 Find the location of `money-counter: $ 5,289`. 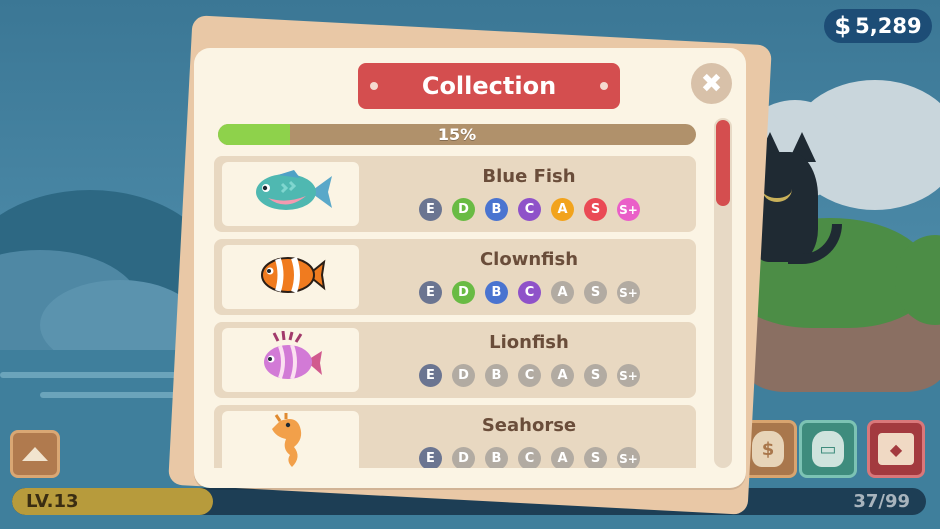

money-counter: $ 5,289 is located at coordinates (878, 26).